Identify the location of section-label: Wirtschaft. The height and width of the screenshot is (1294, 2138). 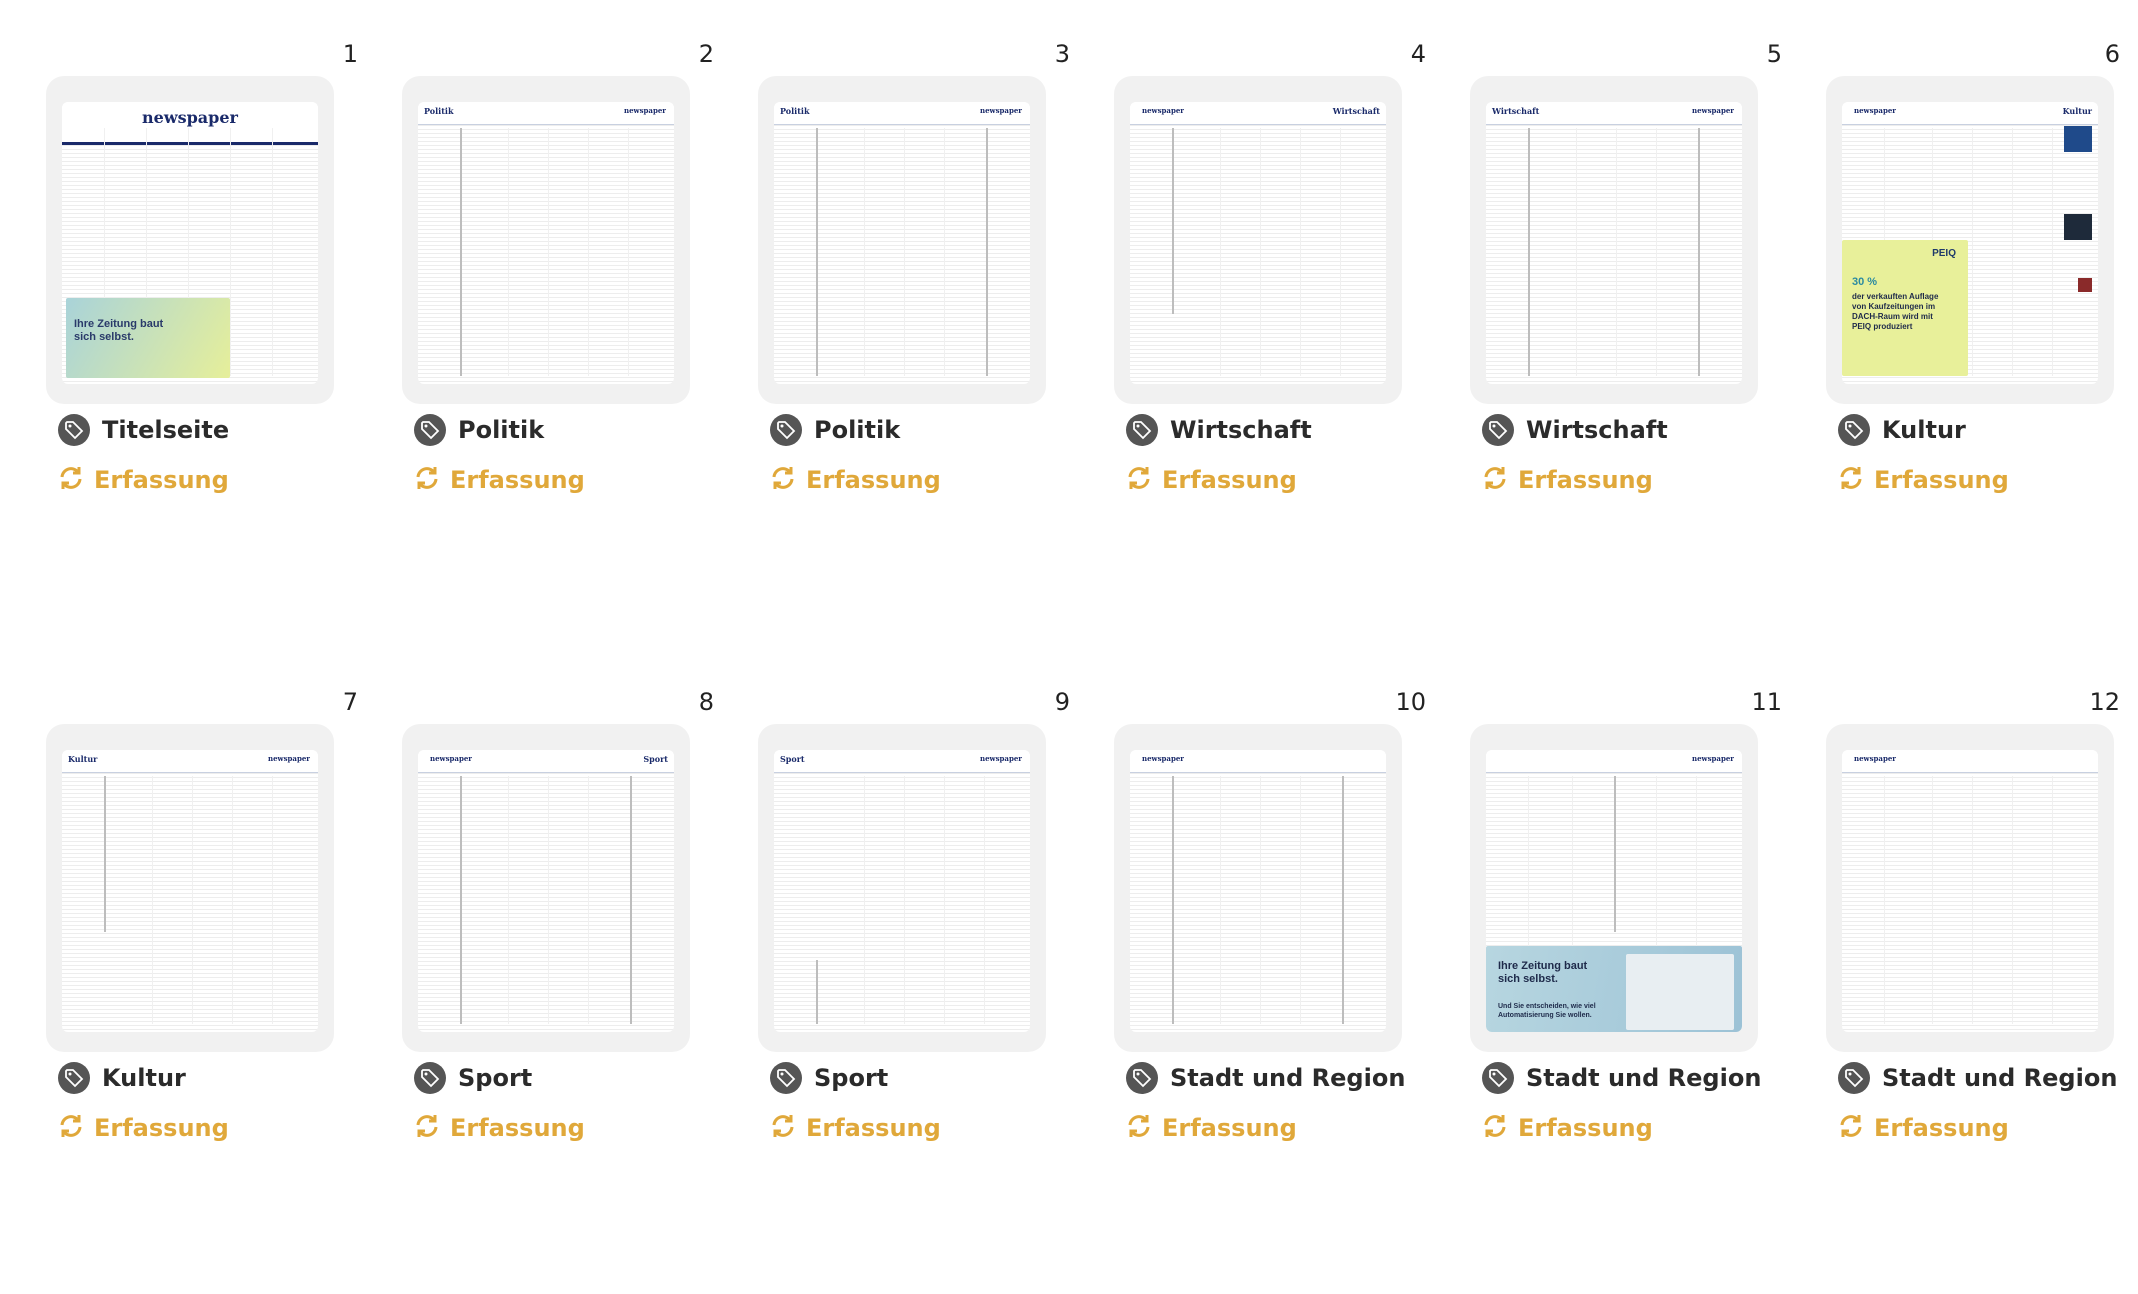
(1241, 430).